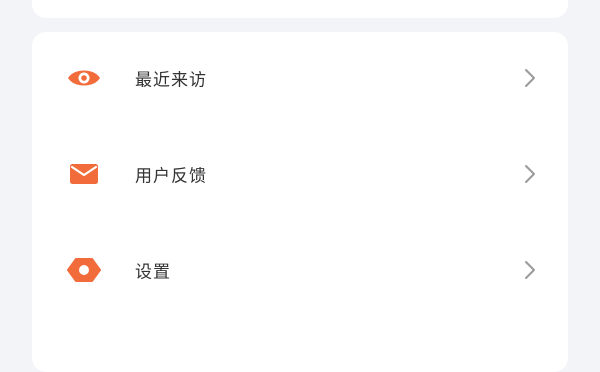 Image resolution: width=600 pixels, height=372 pixels. I want to click on menu-item-label: 设置, so click(153, 272).